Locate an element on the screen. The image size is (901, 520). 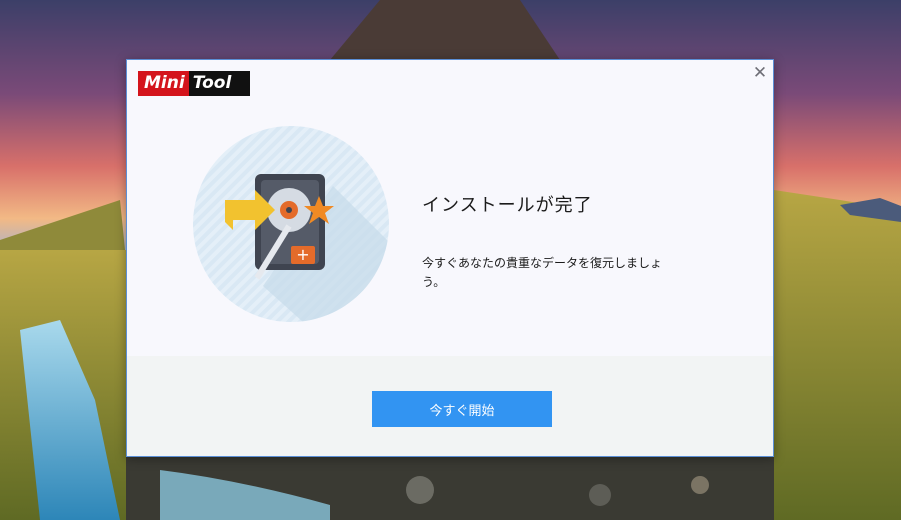
logo-mini-text: Mini is located at coordinates (163, 83).